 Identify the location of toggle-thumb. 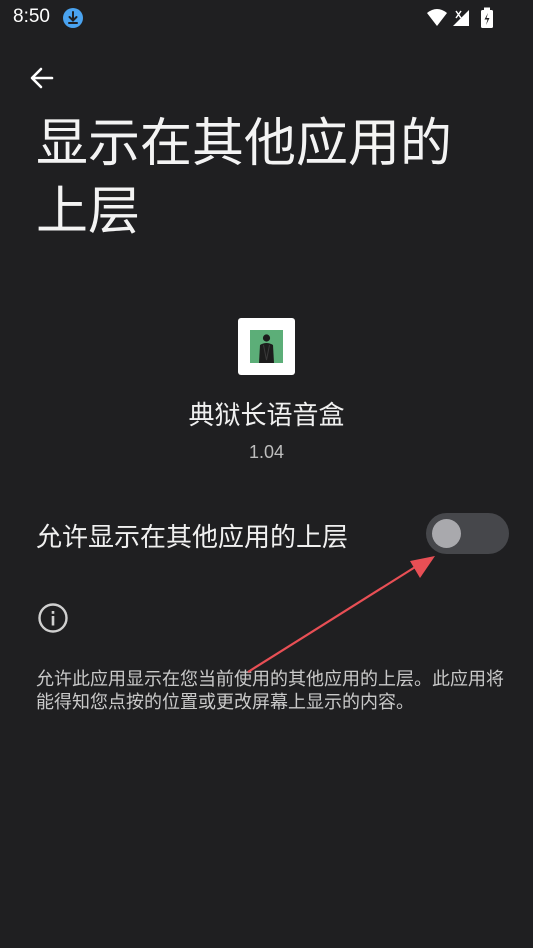
(446, 533).